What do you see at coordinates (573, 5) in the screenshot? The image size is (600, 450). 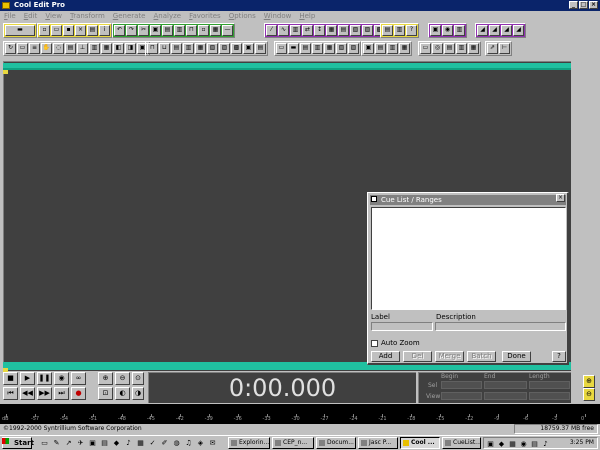 I see `minimize-button: _` at bounding box center [573, 5].